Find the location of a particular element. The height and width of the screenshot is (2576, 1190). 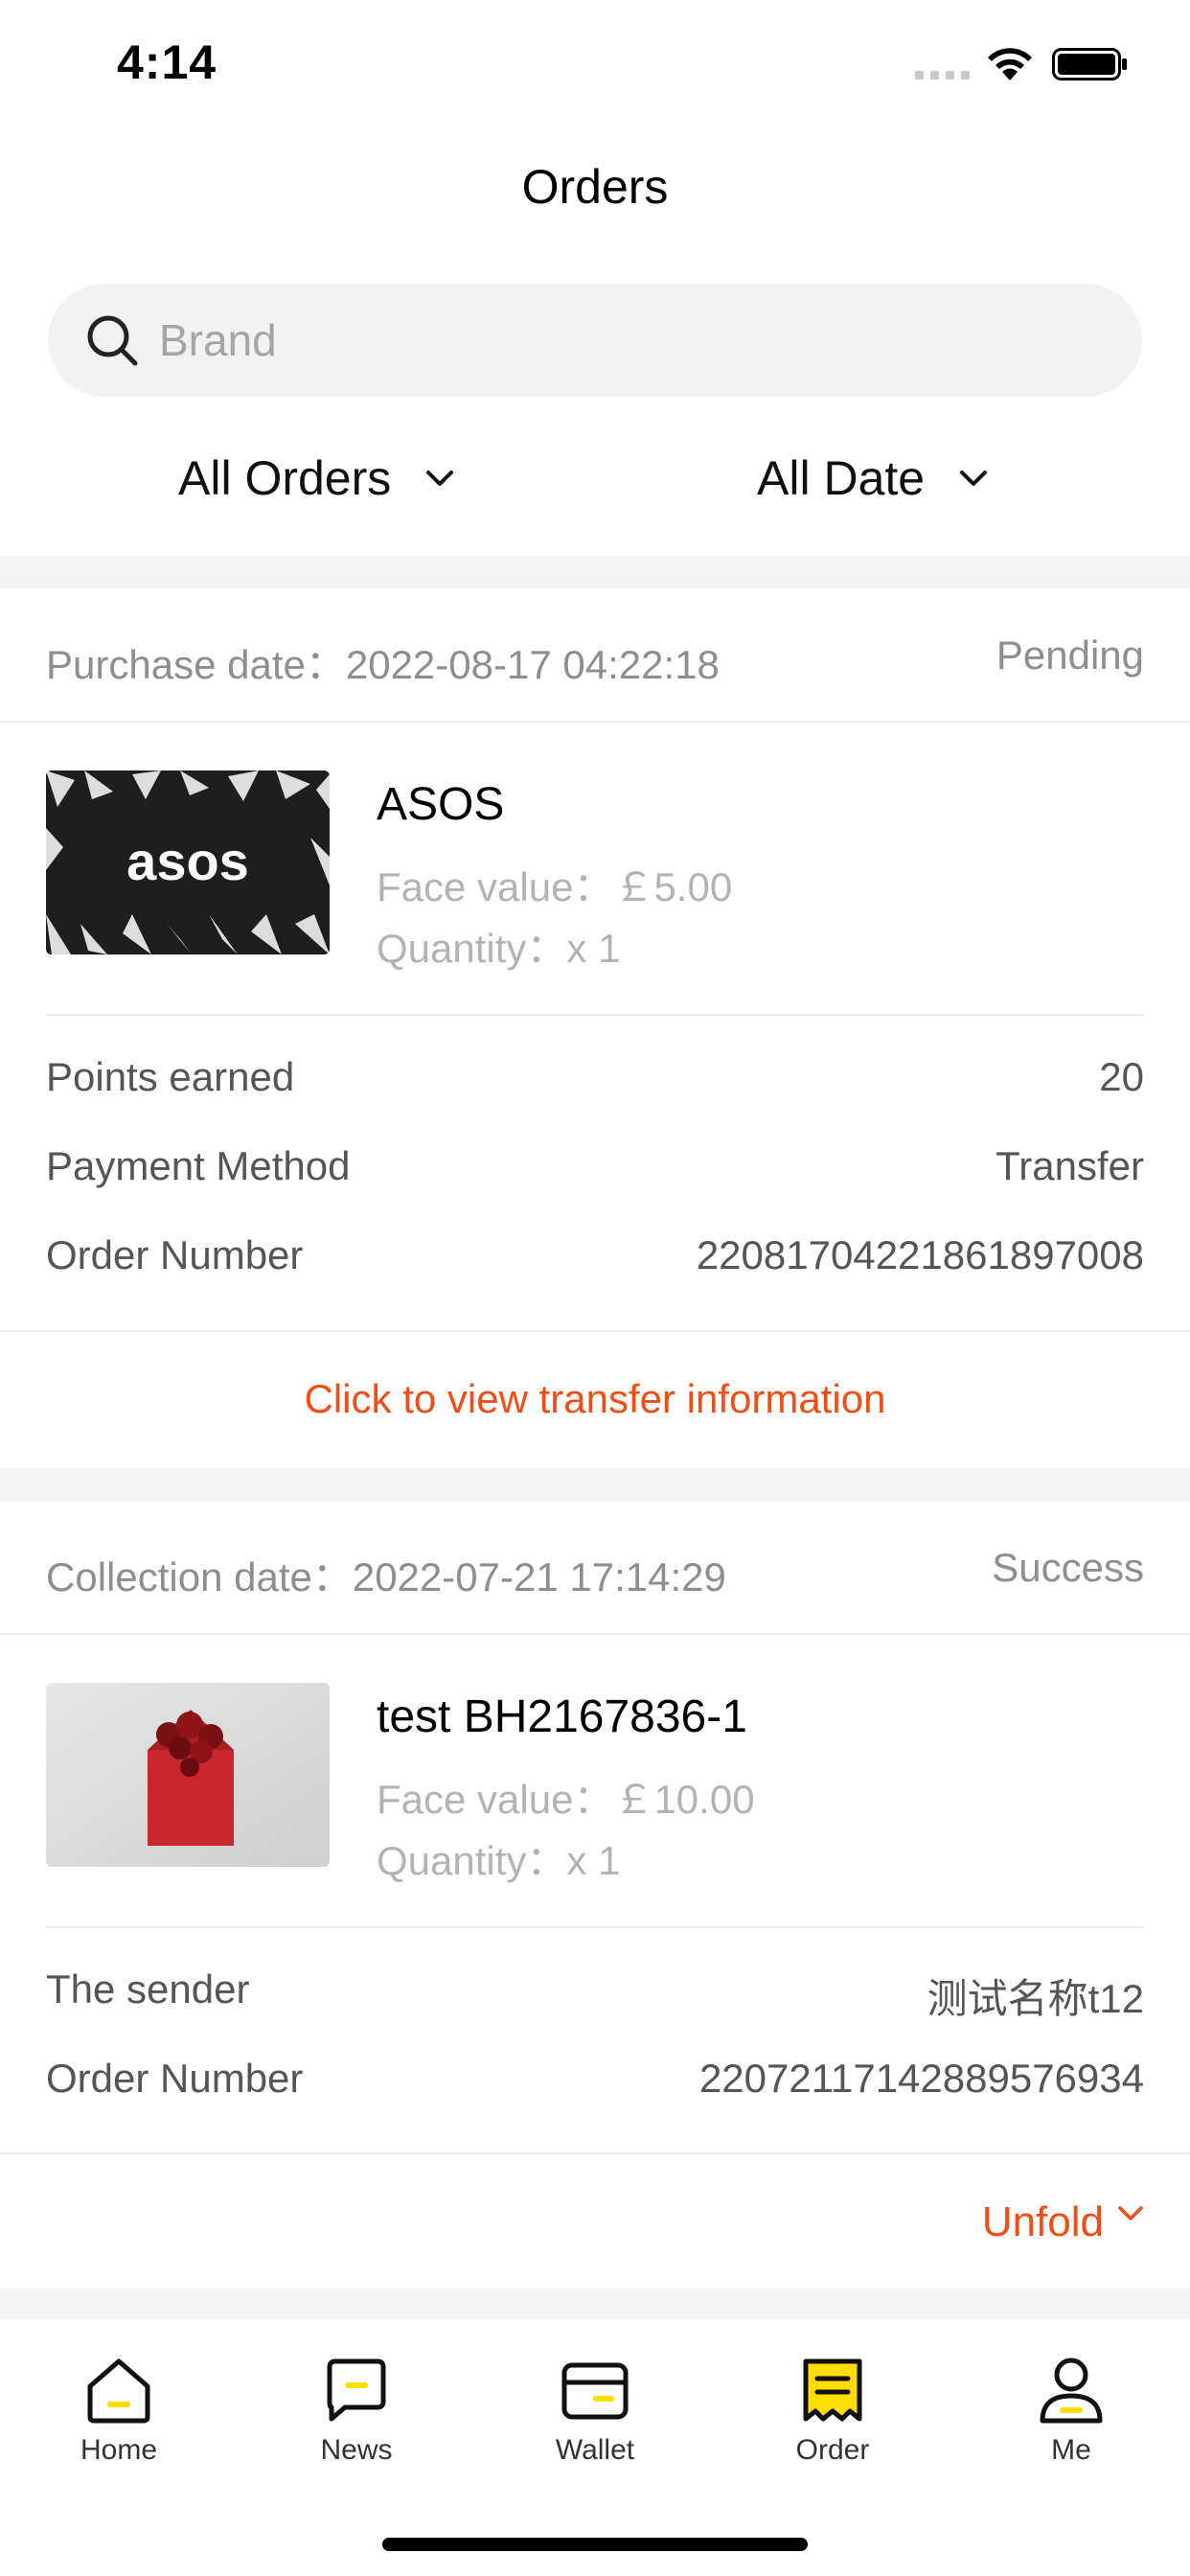

date-filter-dropdown: All Date is located at coordinates (873, 478).